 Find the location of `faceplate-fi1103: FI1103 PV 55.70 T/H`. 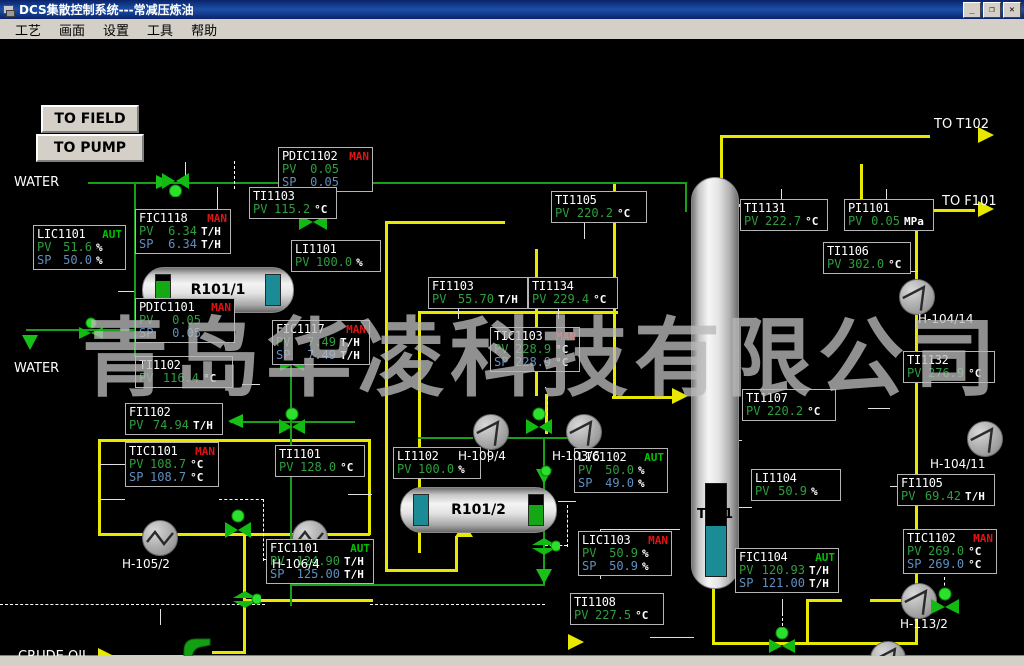

faceplate-fi1103: FI1103 PV 55.70 T/H is located at coordinates (478, 293).